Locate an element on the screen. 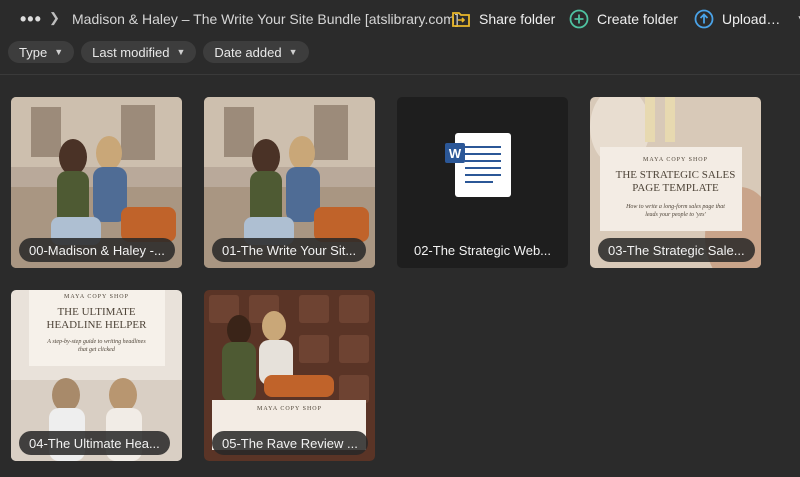 This screenshot has width=800, height=477. upload-icon is located at coordinates (704, 19).